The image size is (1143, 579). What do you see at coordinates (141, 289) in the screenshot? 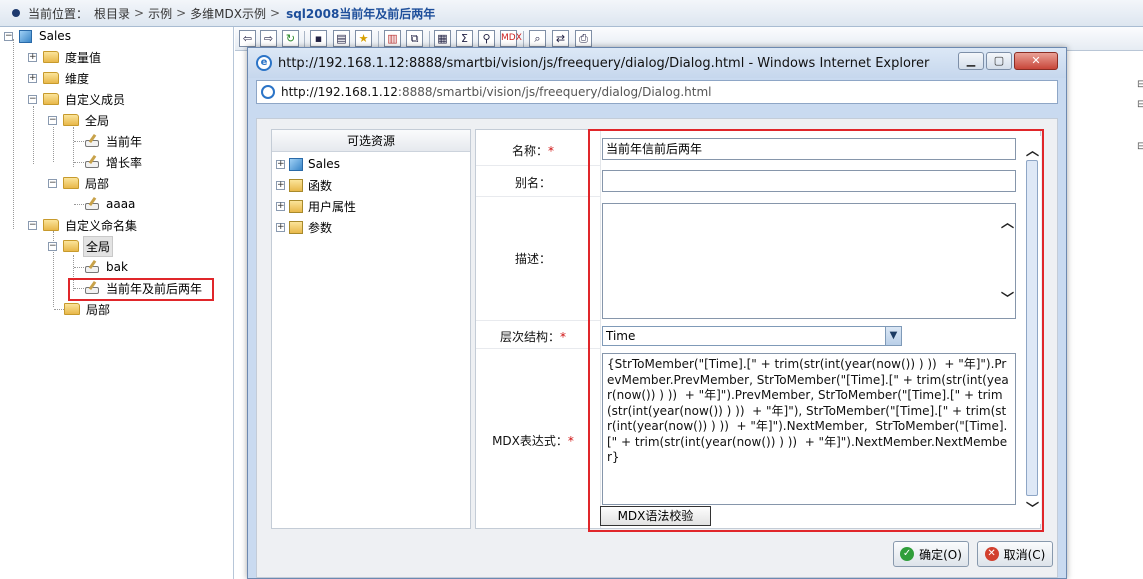
I see `highlight-frame` at bounding box center [141, 289].